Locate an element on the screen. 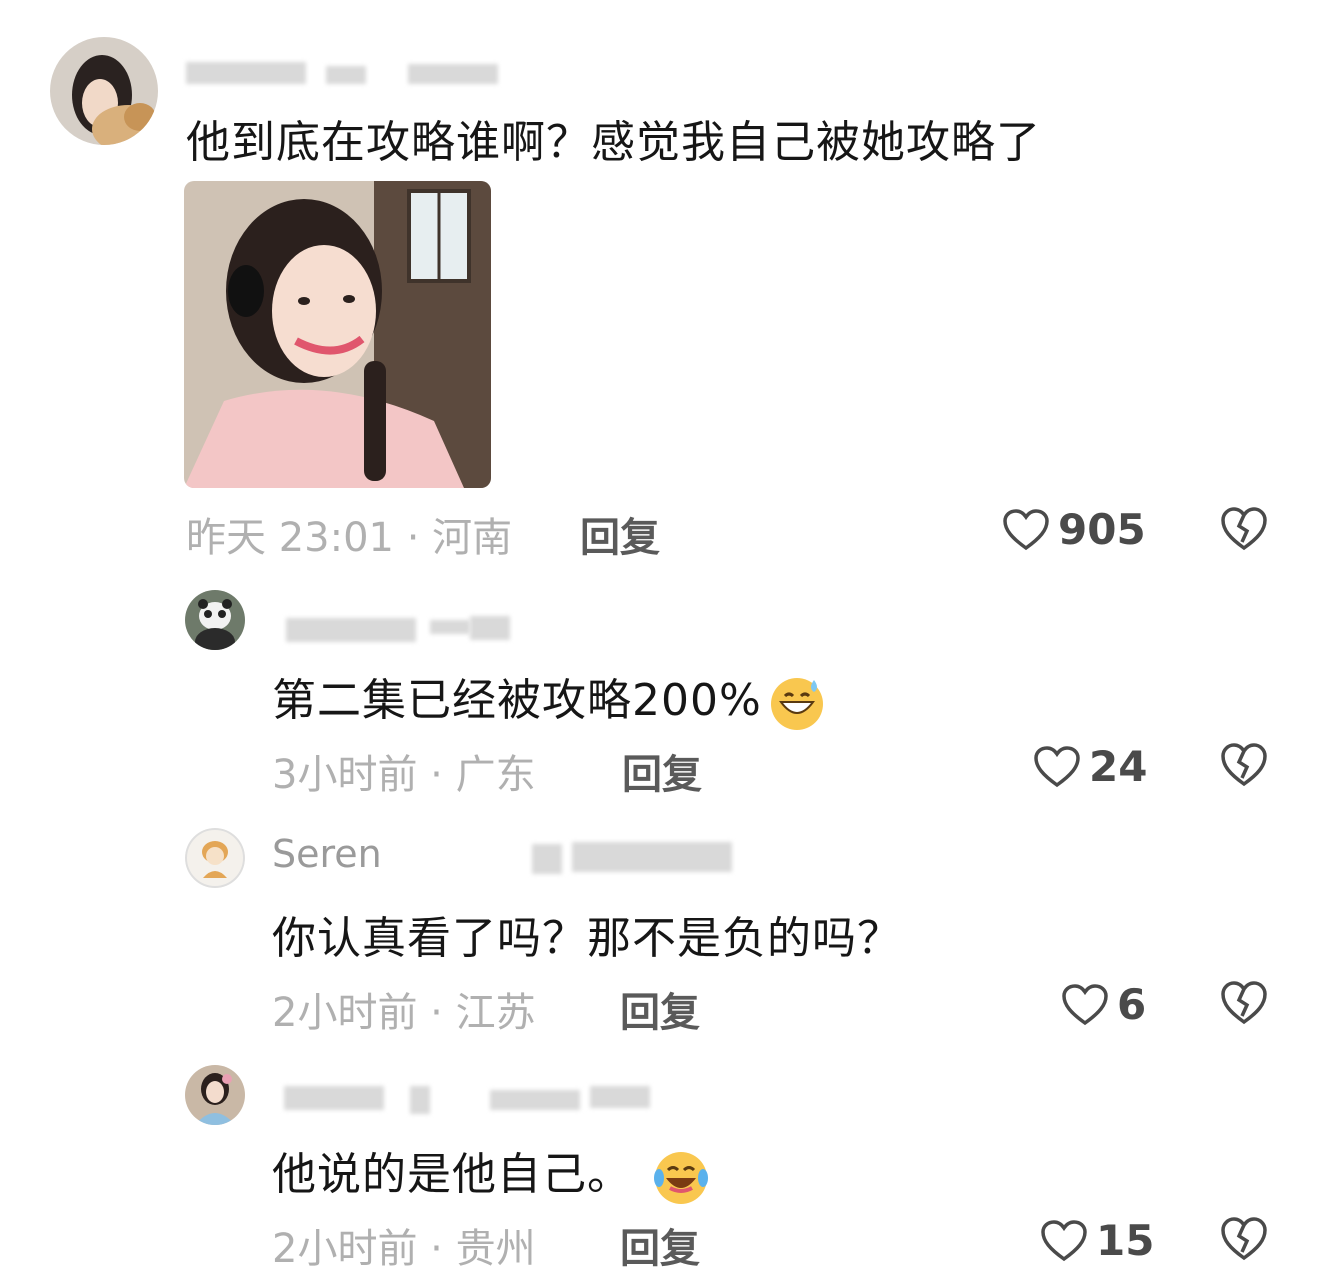  comment-location: 河南 is located at coordinates (472, 538).